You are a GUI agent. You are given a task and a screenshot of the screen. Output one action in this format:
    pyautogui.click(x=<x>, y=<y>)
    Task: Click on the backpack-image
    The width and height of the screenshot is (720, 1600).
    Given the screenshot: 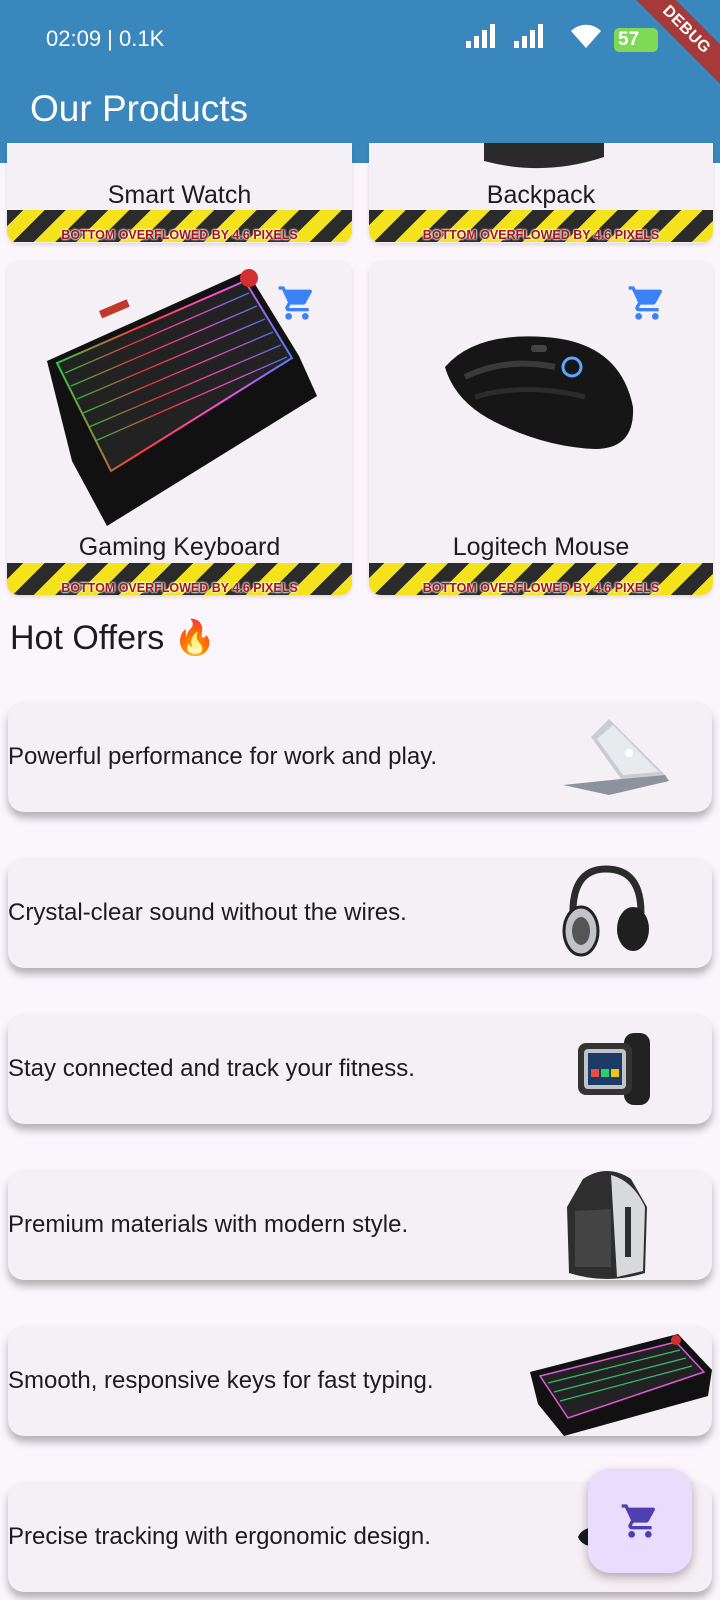 What is the action you would take?
    pyautogui.click(x=544, y=156)
    